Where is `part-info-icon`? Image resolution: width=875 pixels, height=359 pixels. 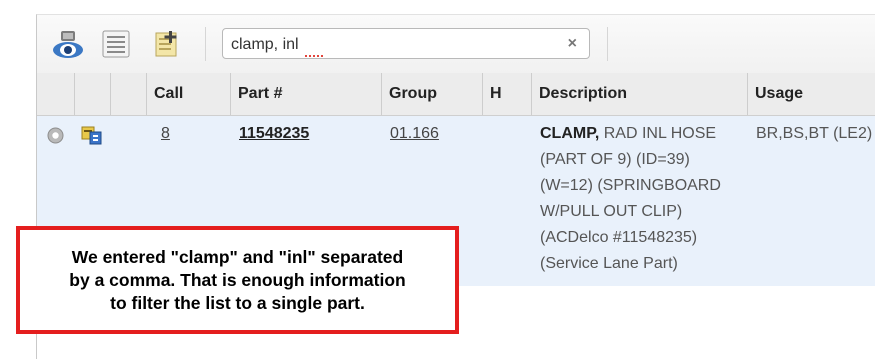
part-info-icon is located at coordinates (92, 137).